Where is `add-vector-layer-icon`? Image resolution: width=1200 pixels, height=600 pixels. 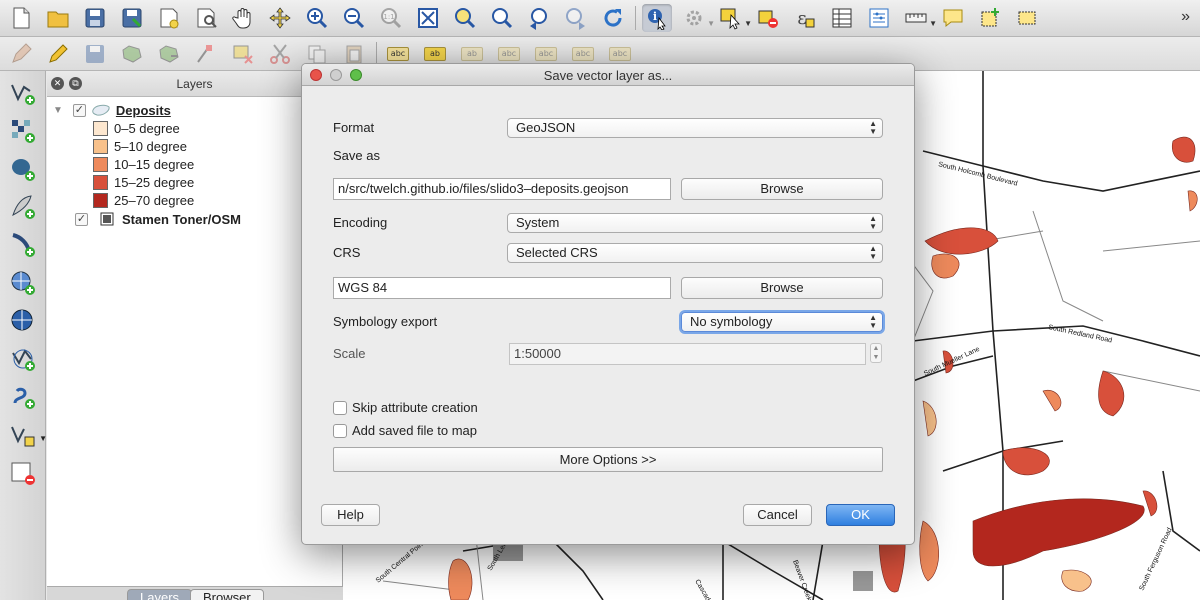 add-vector-layer-icon is located at coordinates (23, 93).